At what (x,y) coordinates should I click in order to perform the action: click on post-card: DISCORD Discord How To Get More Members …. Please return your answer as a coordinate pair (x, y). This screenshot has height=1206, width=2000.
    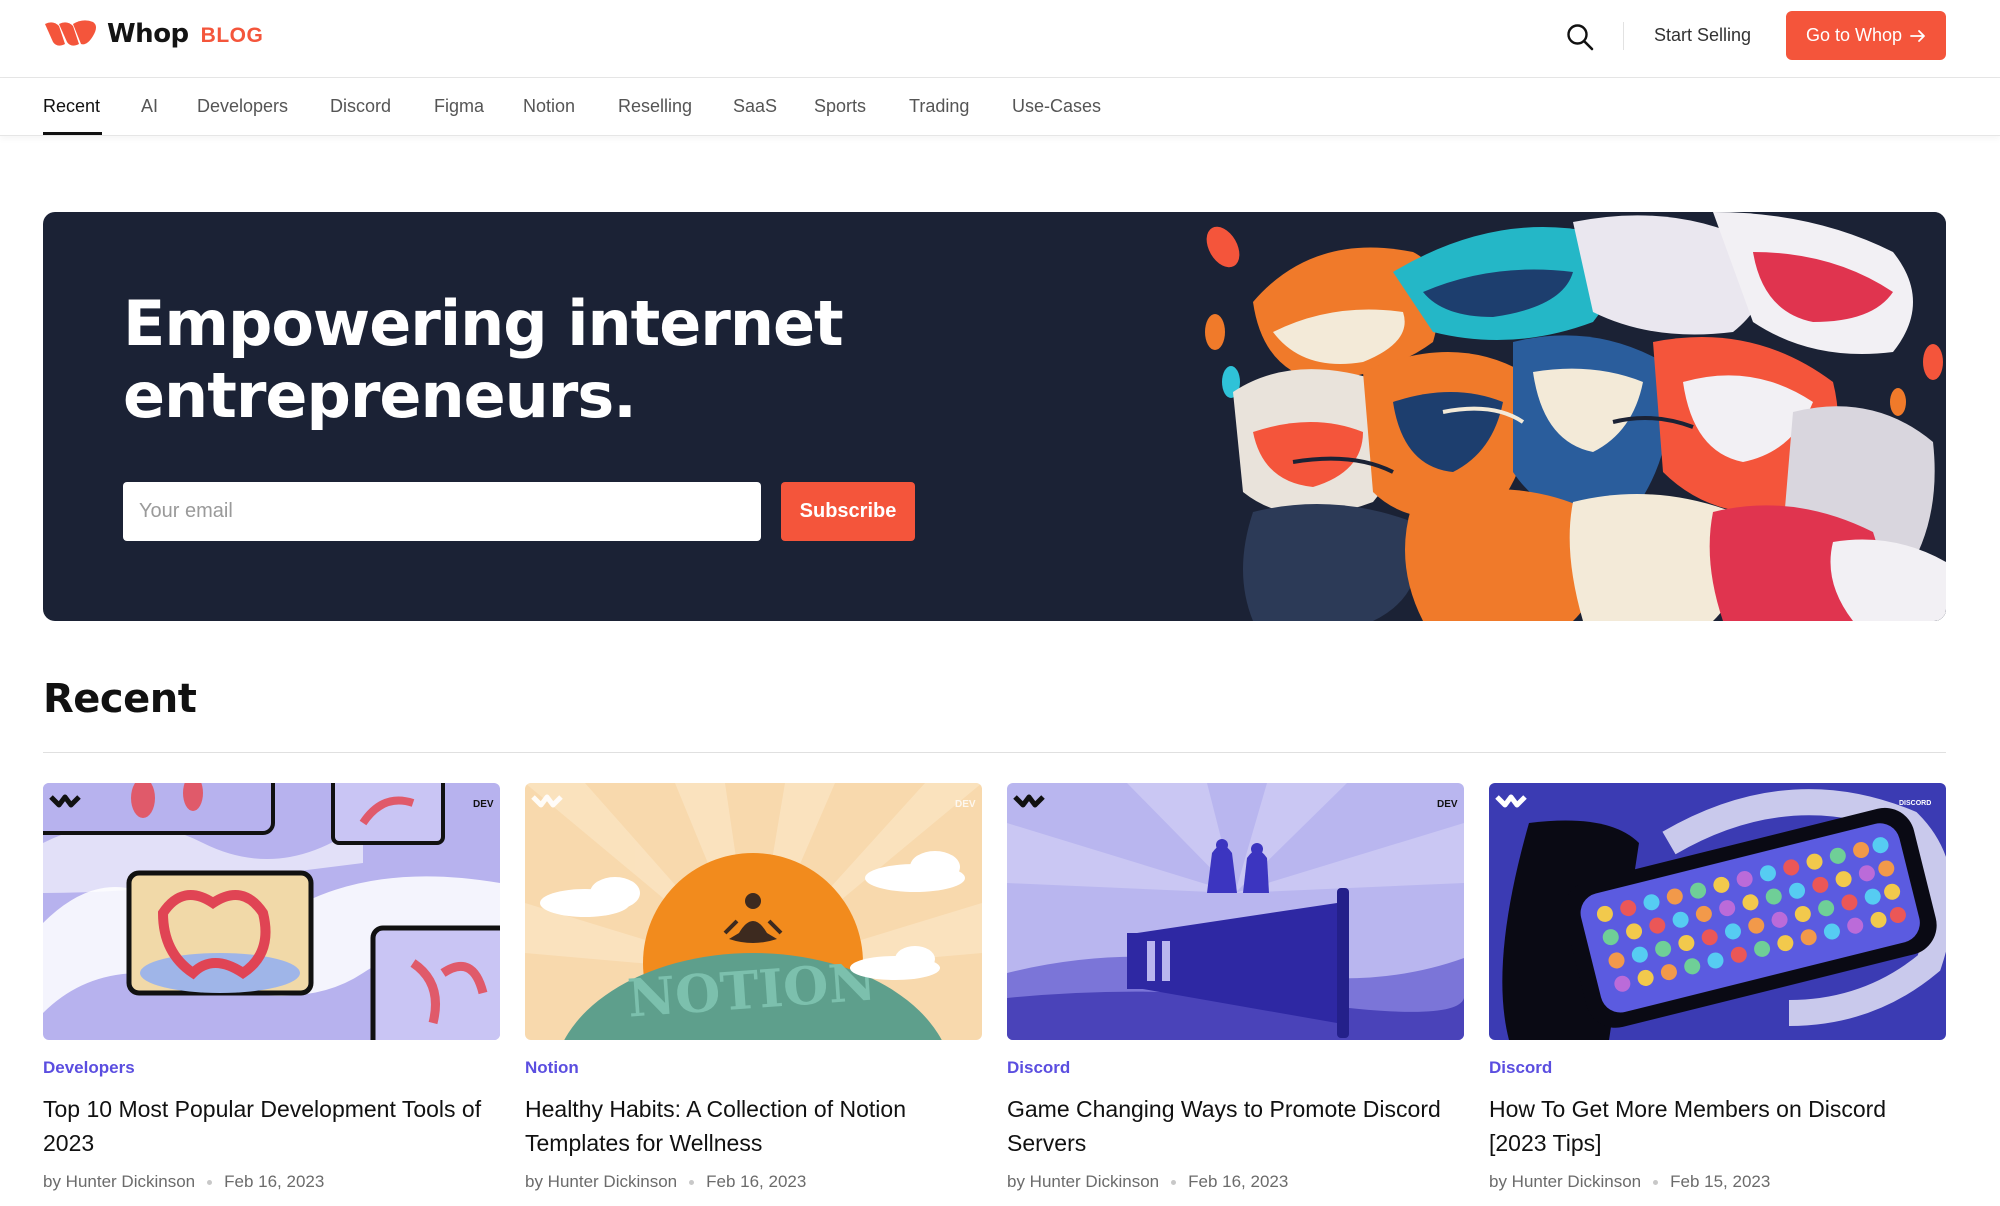
    Looking at the image, I should click on (1717, 987).